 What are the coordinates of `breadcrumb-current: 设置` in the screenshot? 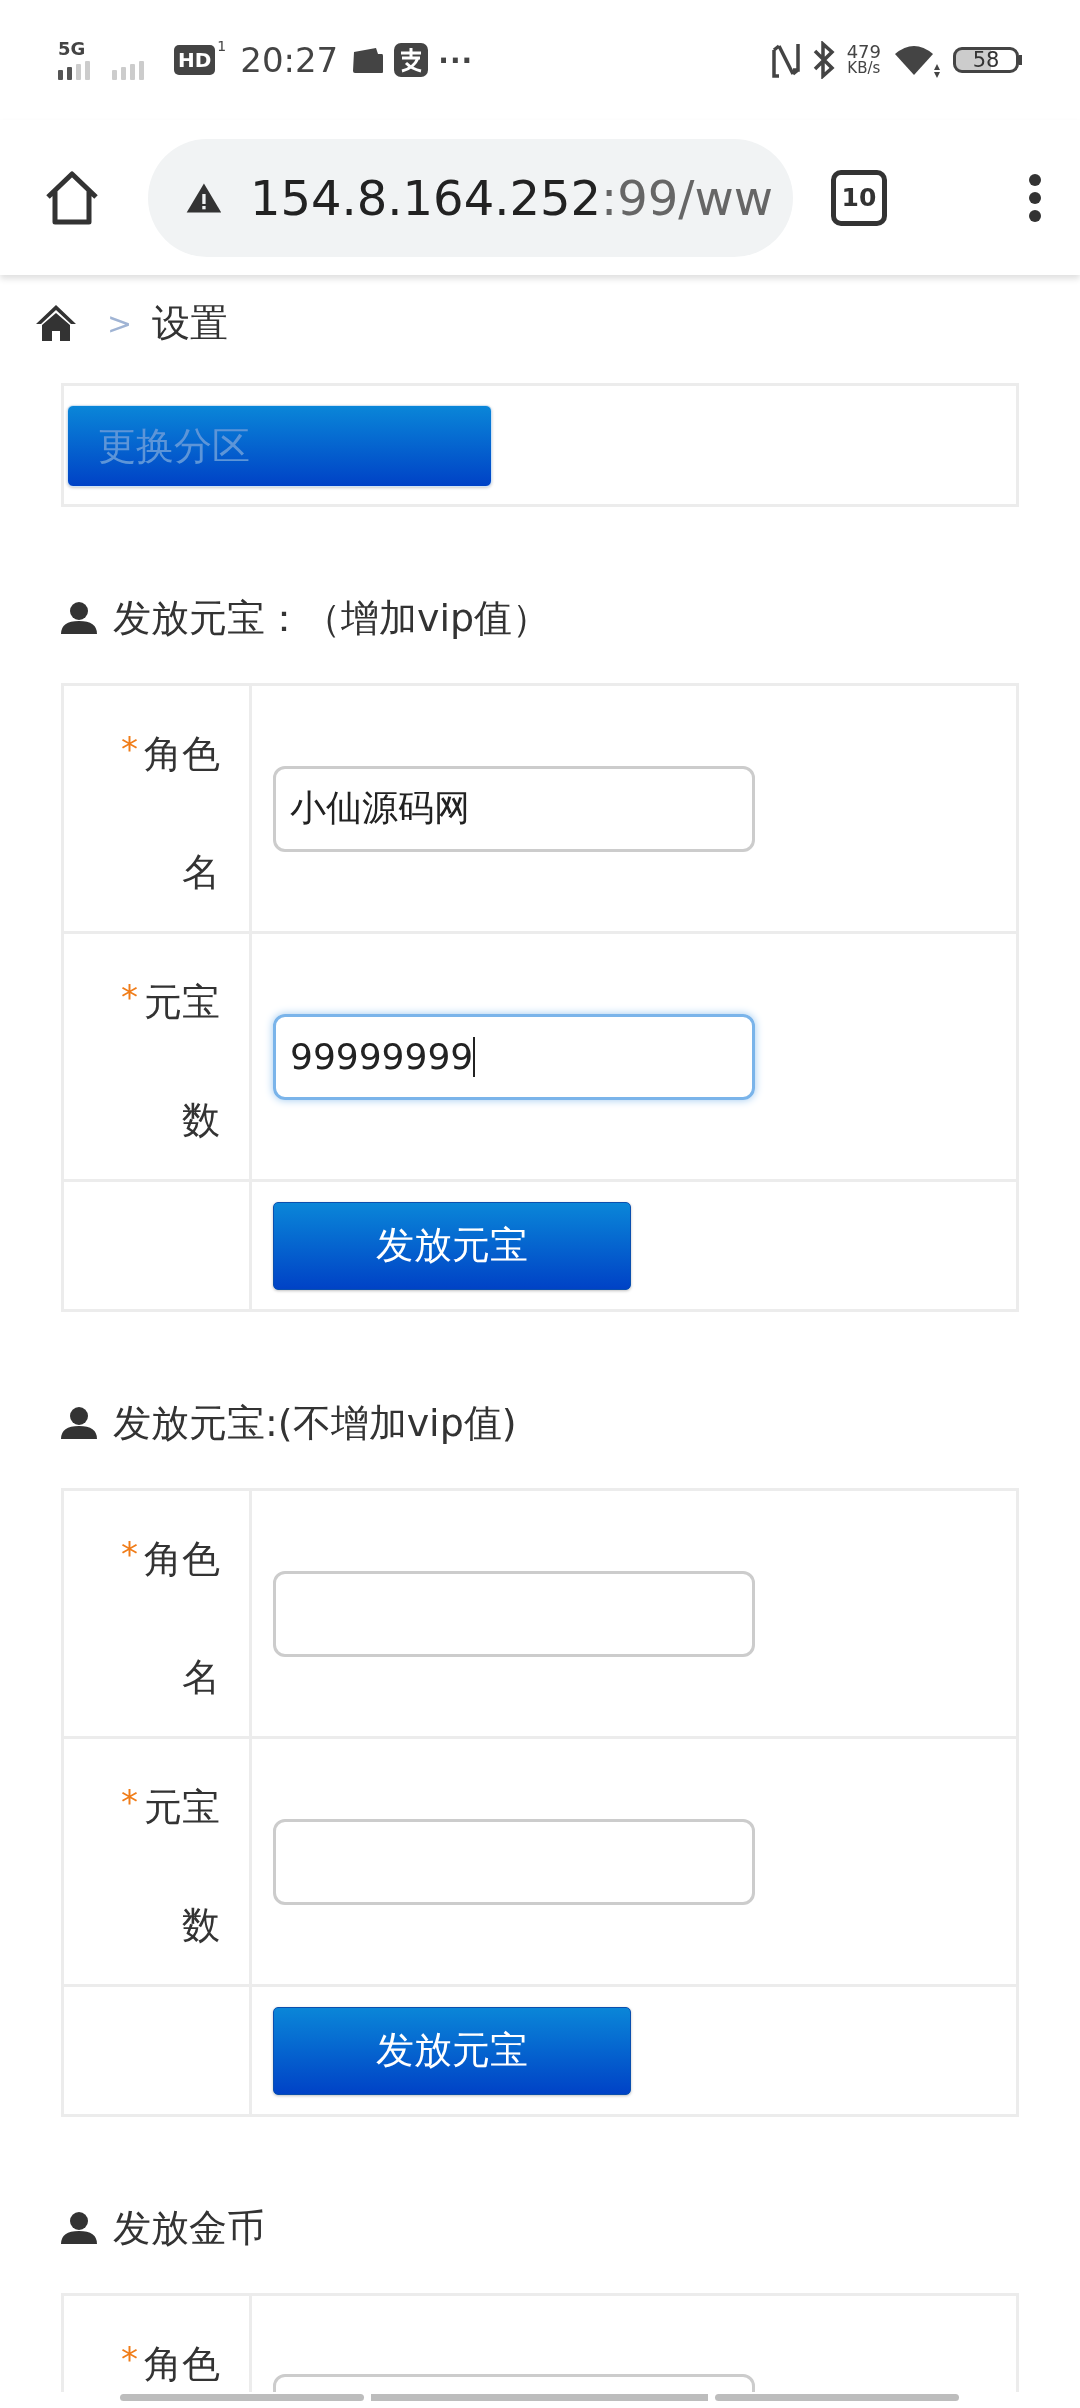 It's located at (190, 323).